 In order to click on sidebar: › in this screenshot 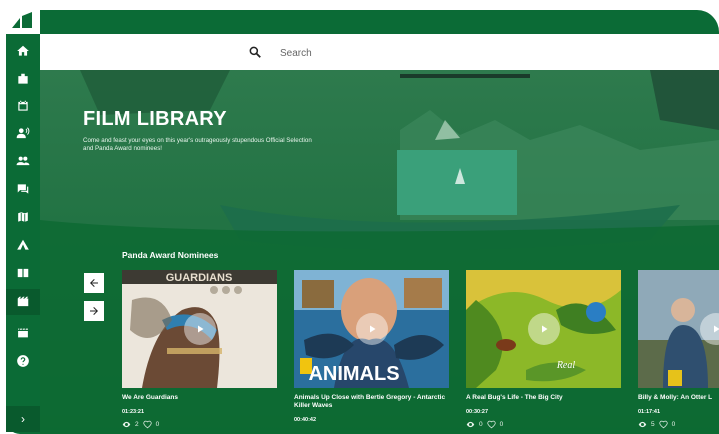, I will do `click(23, 234)`.